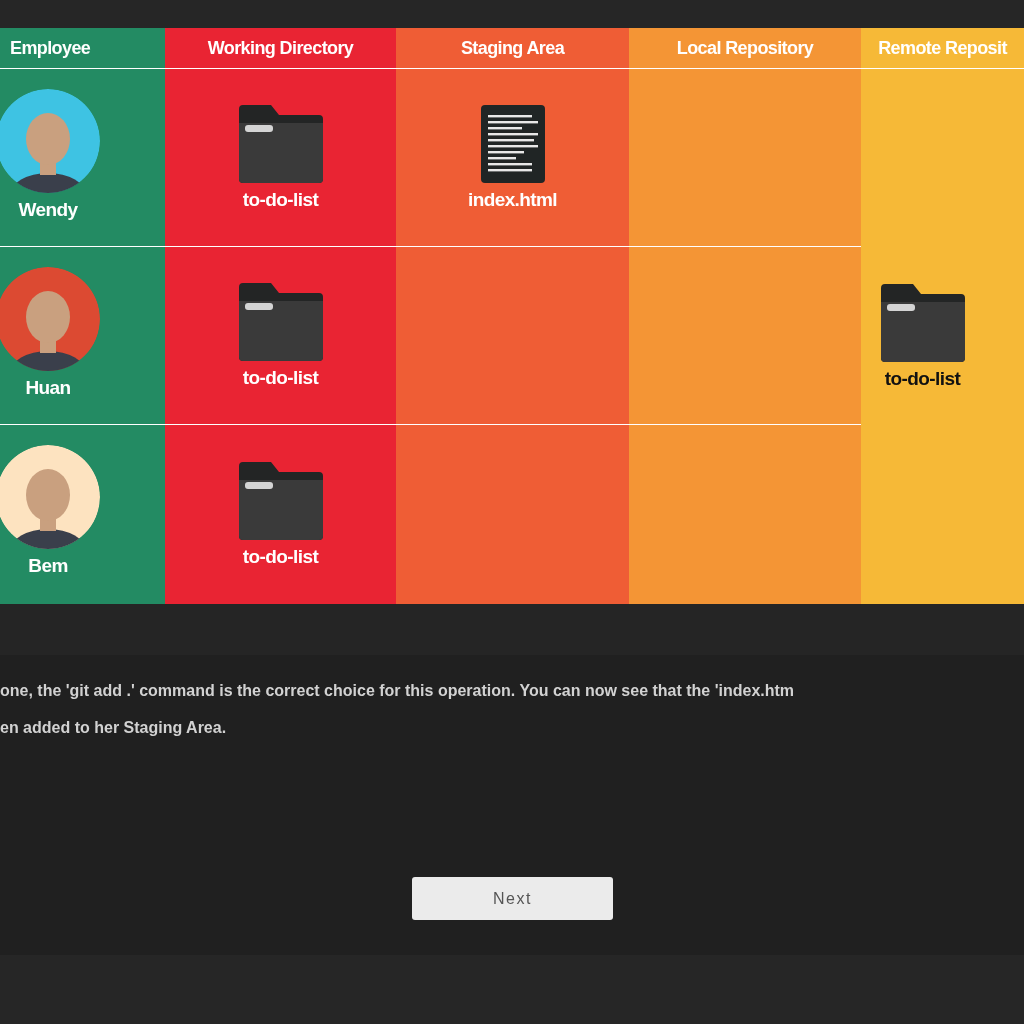  What do you see at coordinates (512, 199) in the screenshot?
I see `file-name: index.html` at bounding box center [512, 199].